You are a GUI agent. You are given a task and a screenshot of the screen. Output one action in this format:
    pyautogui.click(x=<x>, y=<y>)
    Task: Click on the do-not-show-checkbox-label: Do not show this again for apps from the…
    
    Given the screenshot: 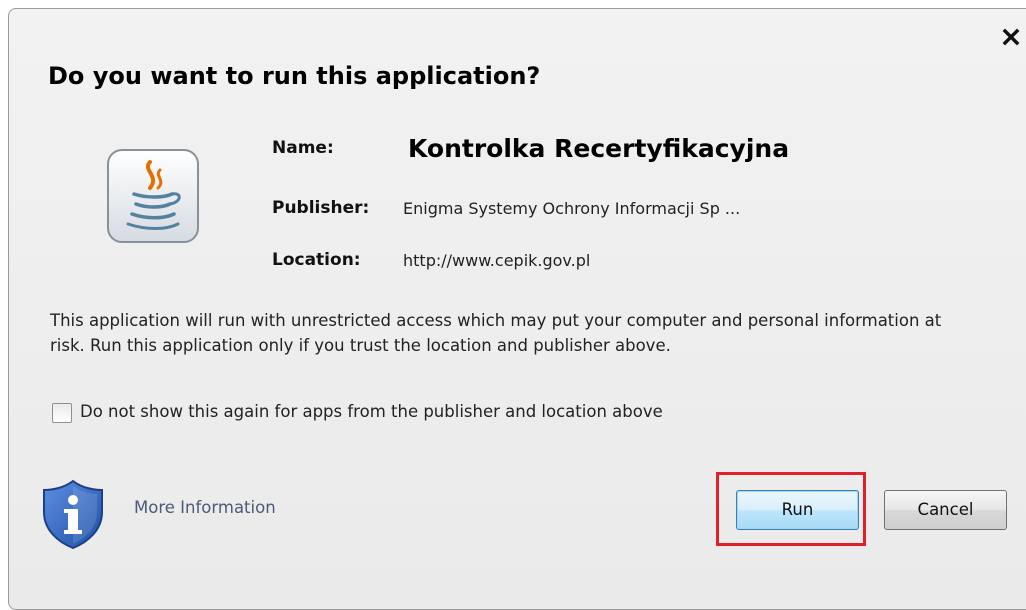 What is the action you would take?
    pyautogui.click(x=371, y=411)
    